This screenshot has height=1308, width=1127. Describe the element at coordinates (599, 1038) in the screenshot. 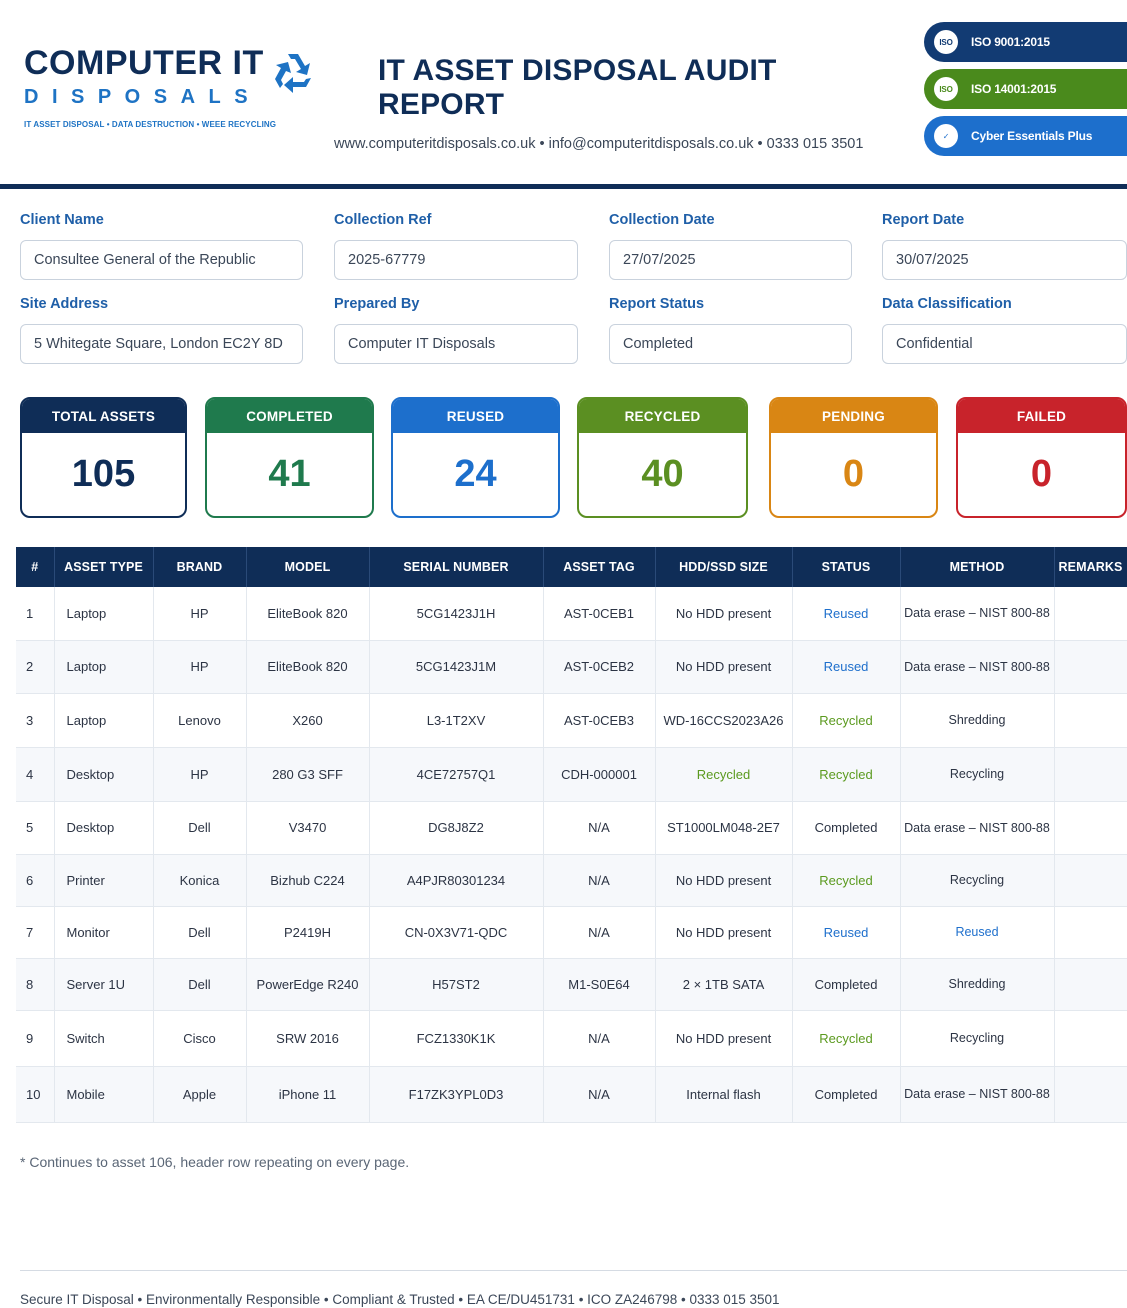

I see `cell-asset-tag: N/A` at that location.